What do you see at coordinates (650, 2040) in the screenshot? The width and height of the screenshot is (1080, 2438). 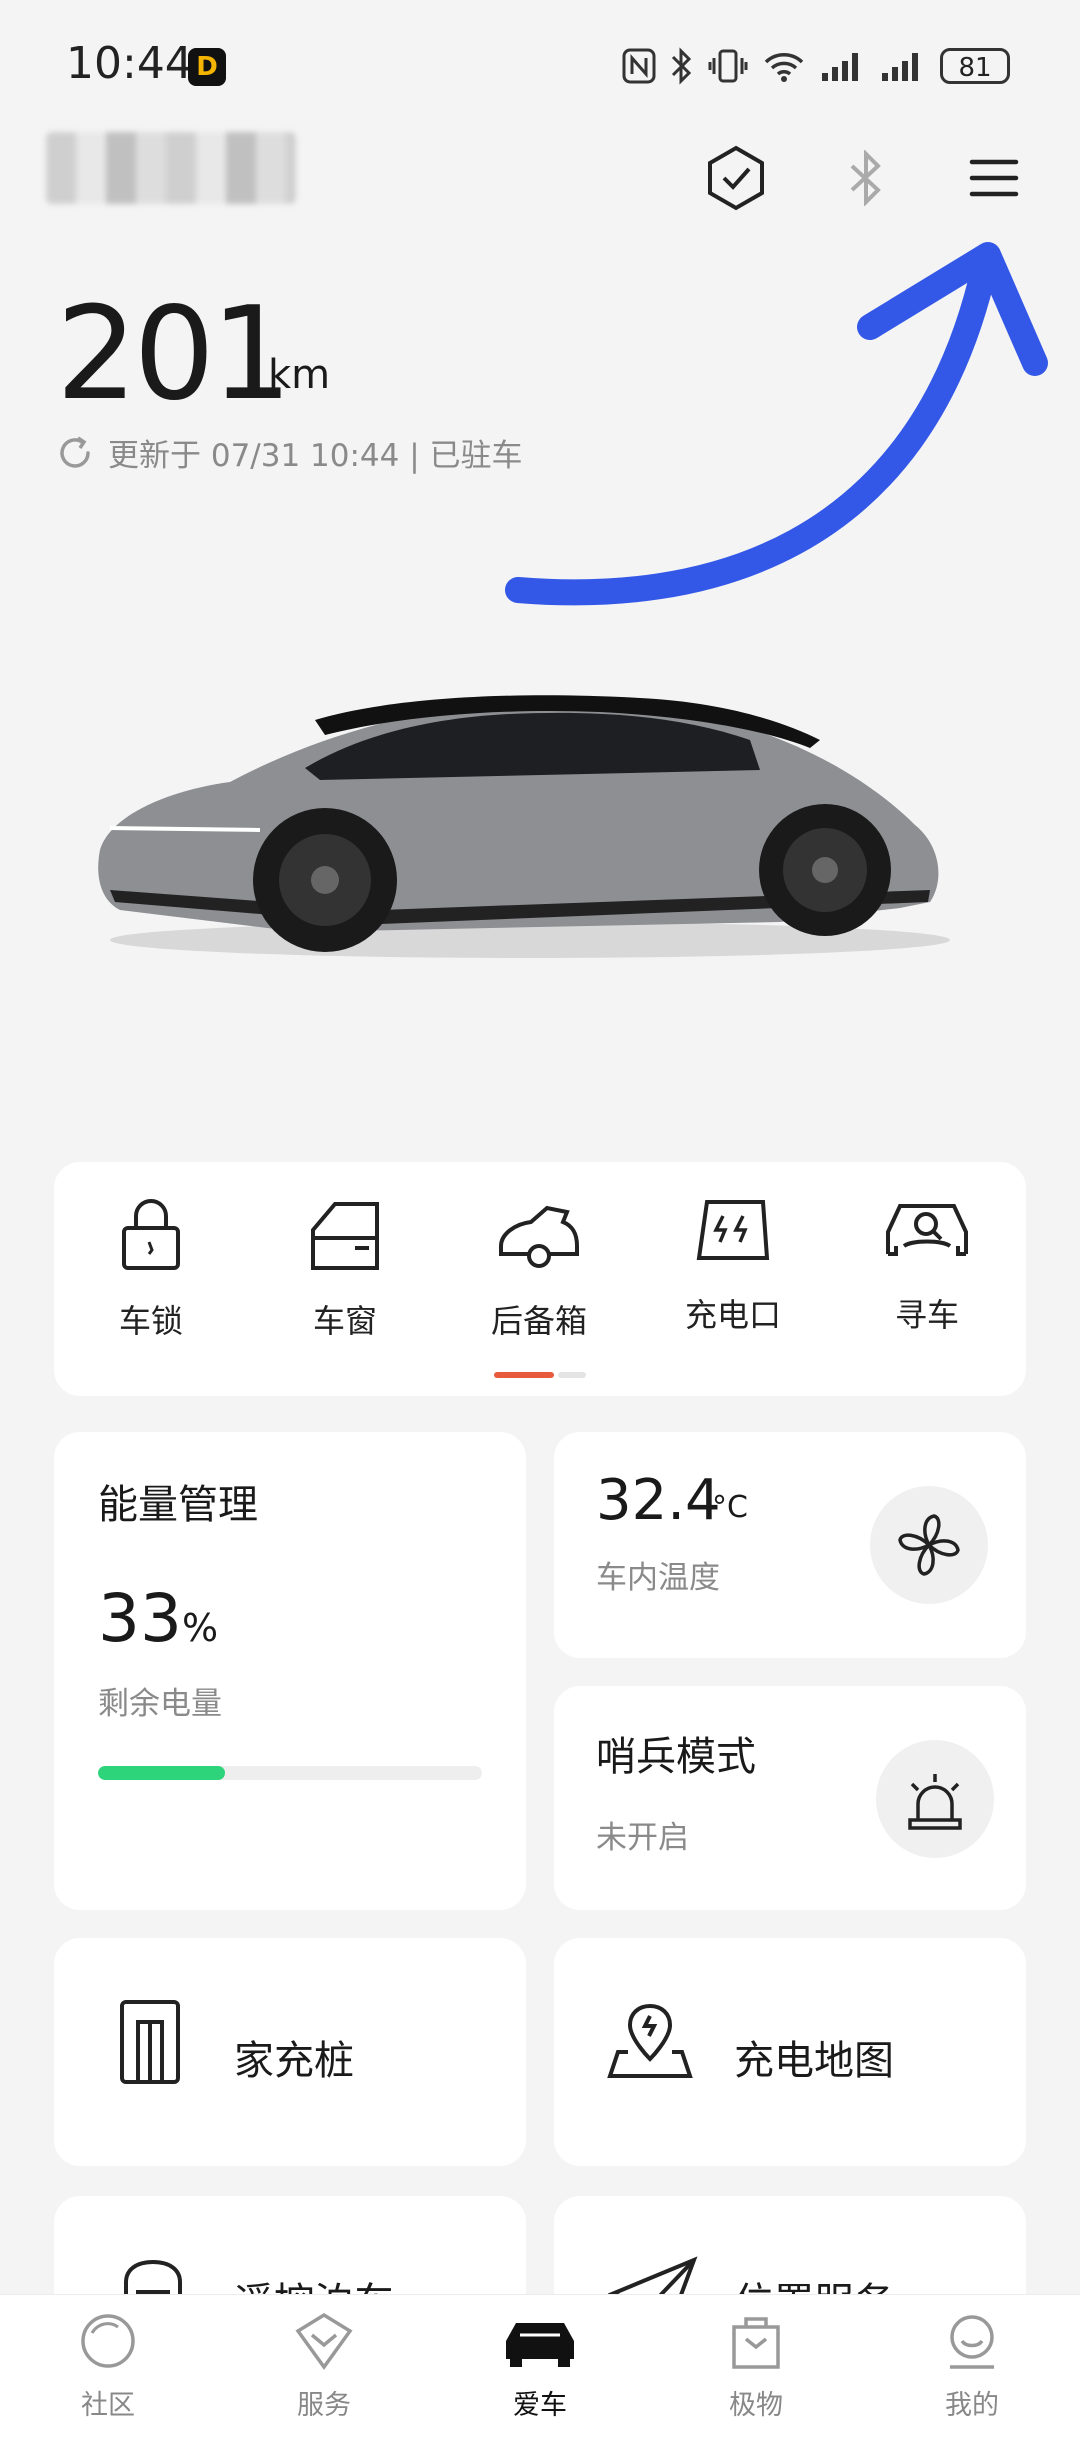 I see `map-pin-icon` at bounding box center [650, 2040].